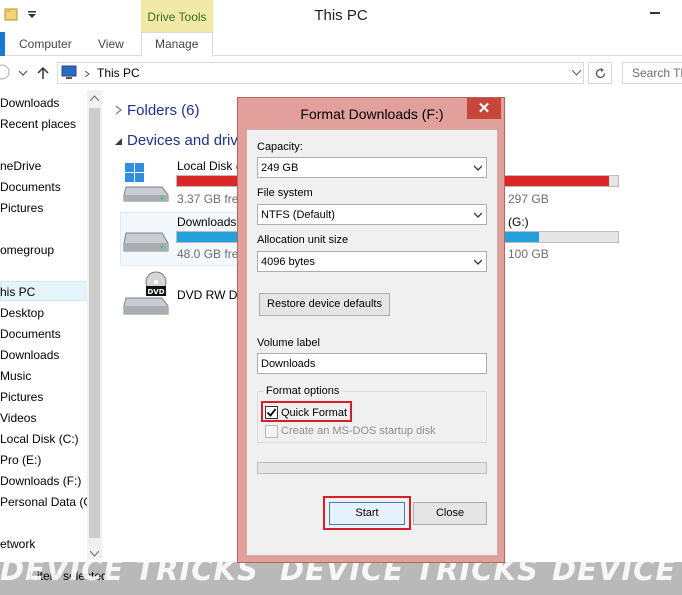 This screenshot has height=595, width=682. I want to click on nav-item-downloads-folder: Downloads, so click(29, 355).